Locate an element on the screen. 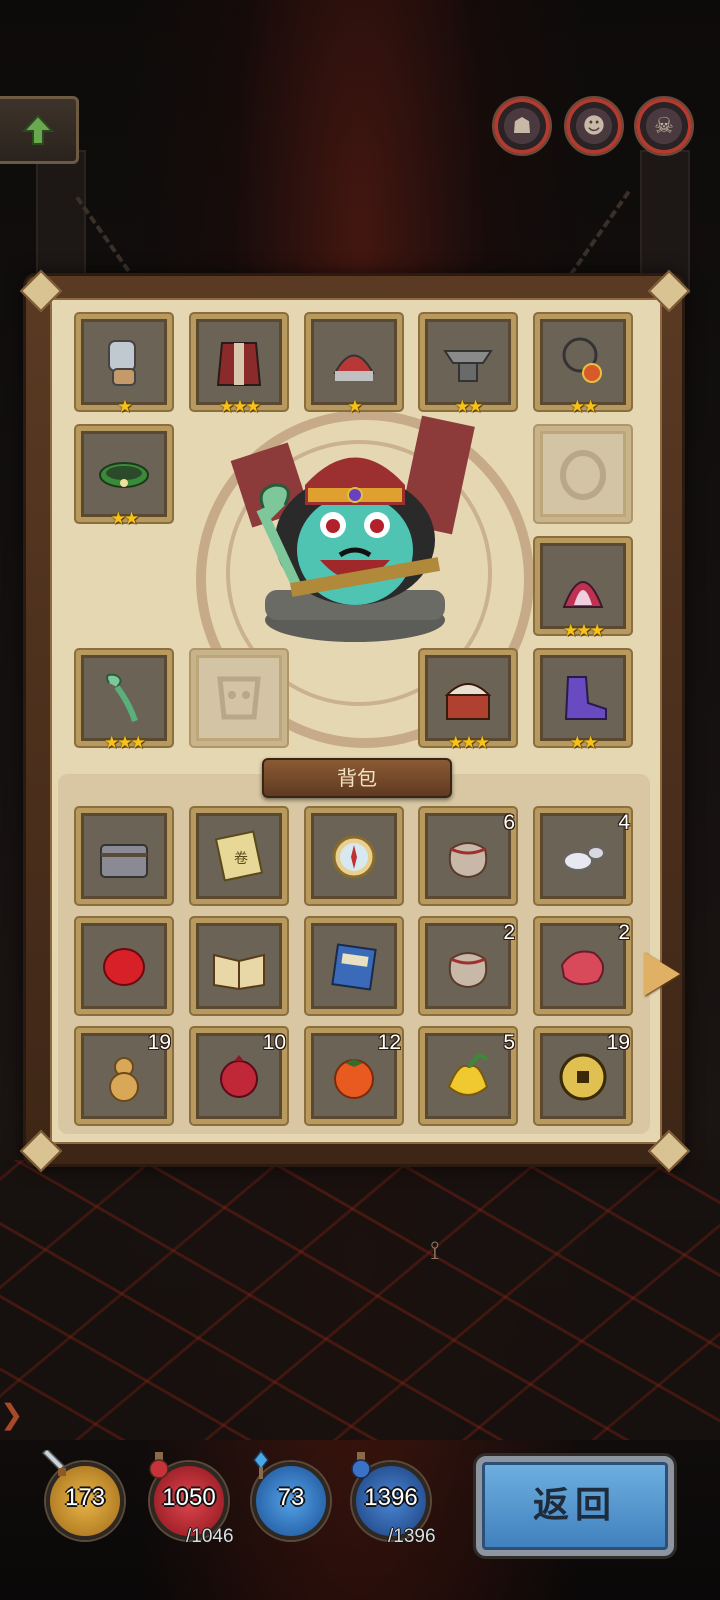 This screenshot has width=720, height=1600. bag-slot: 5 is located at coordinates (468, 1076).